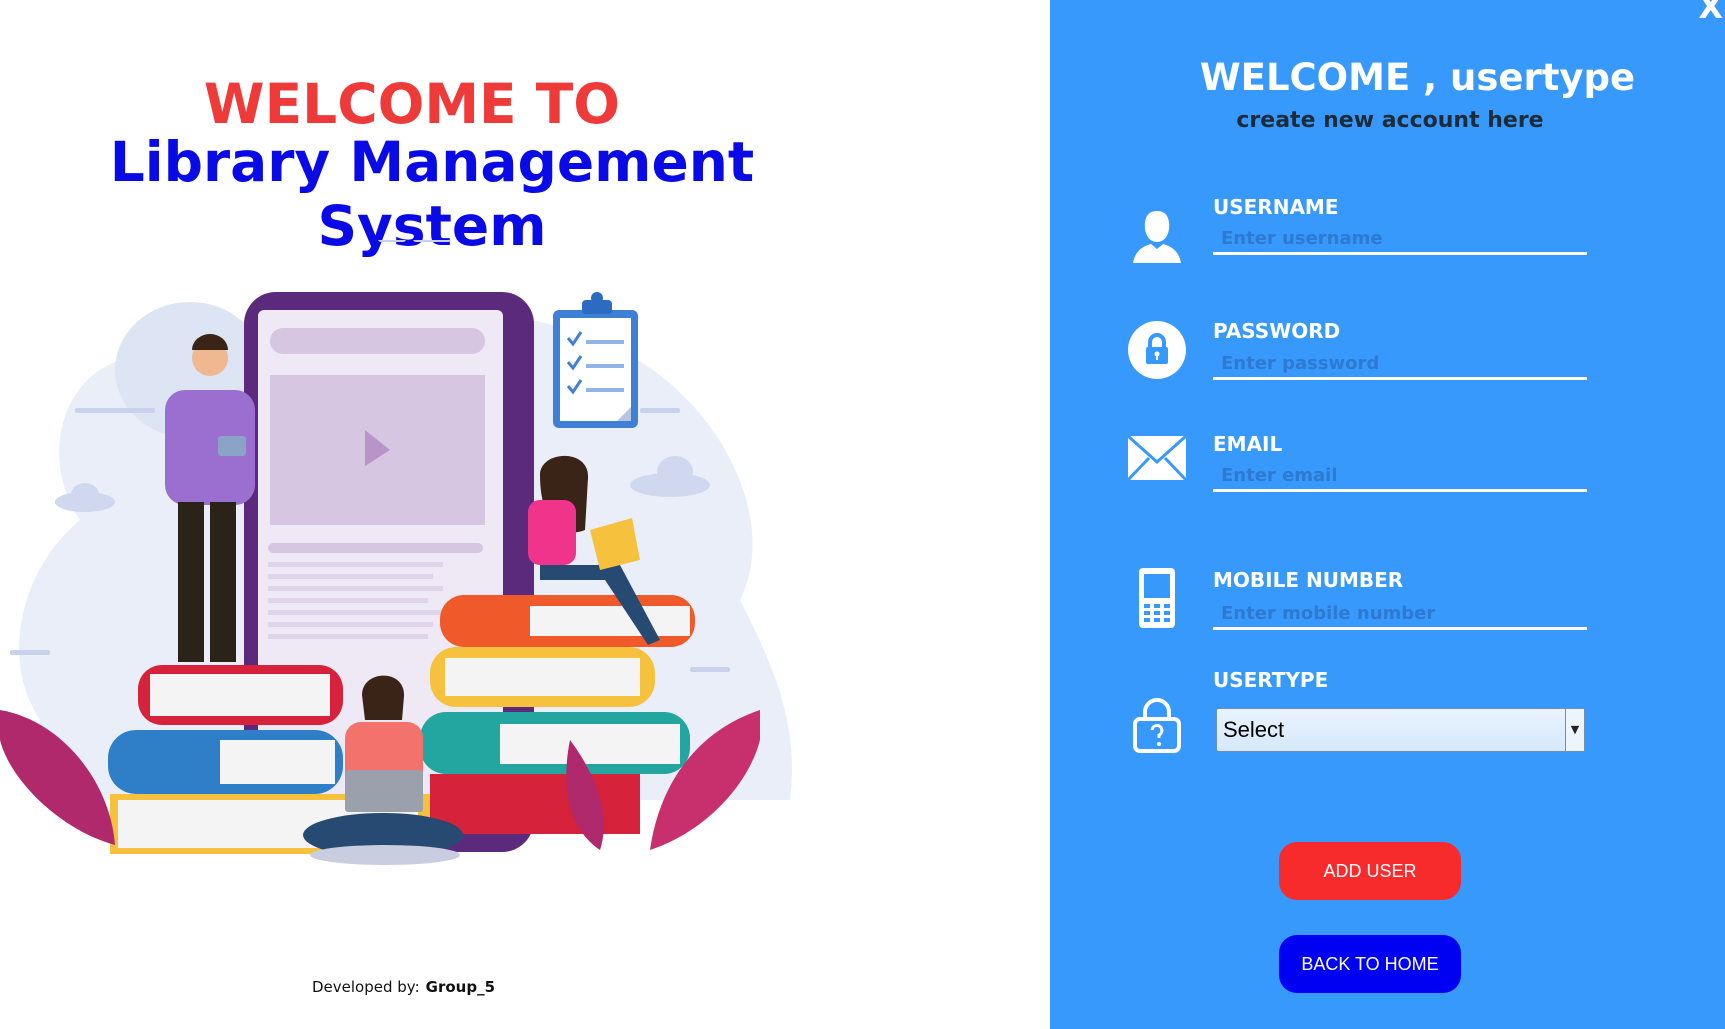 The width and height of the screenshot is (1725, 1029). I want to click on question-lock-icon, so click(1157, 725).